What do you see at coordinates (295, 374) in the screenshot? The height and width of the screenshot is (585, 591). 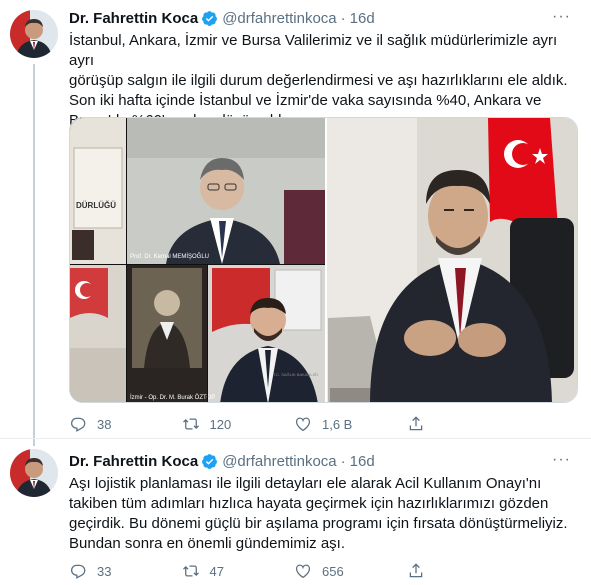 I see `banner-text: T.C. SAĞLIK BAKANLIĞI` at bounding box center [295, 374].